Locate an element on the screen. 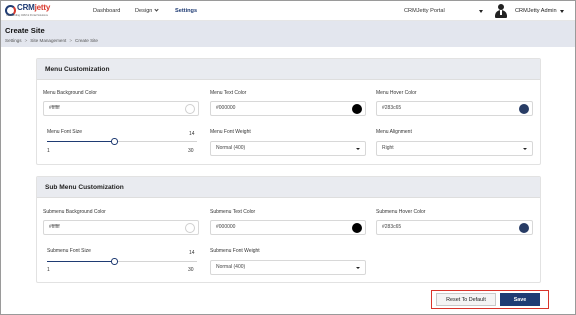  submenu-text-color-input: #000000 is located at coordinates (288, 227).